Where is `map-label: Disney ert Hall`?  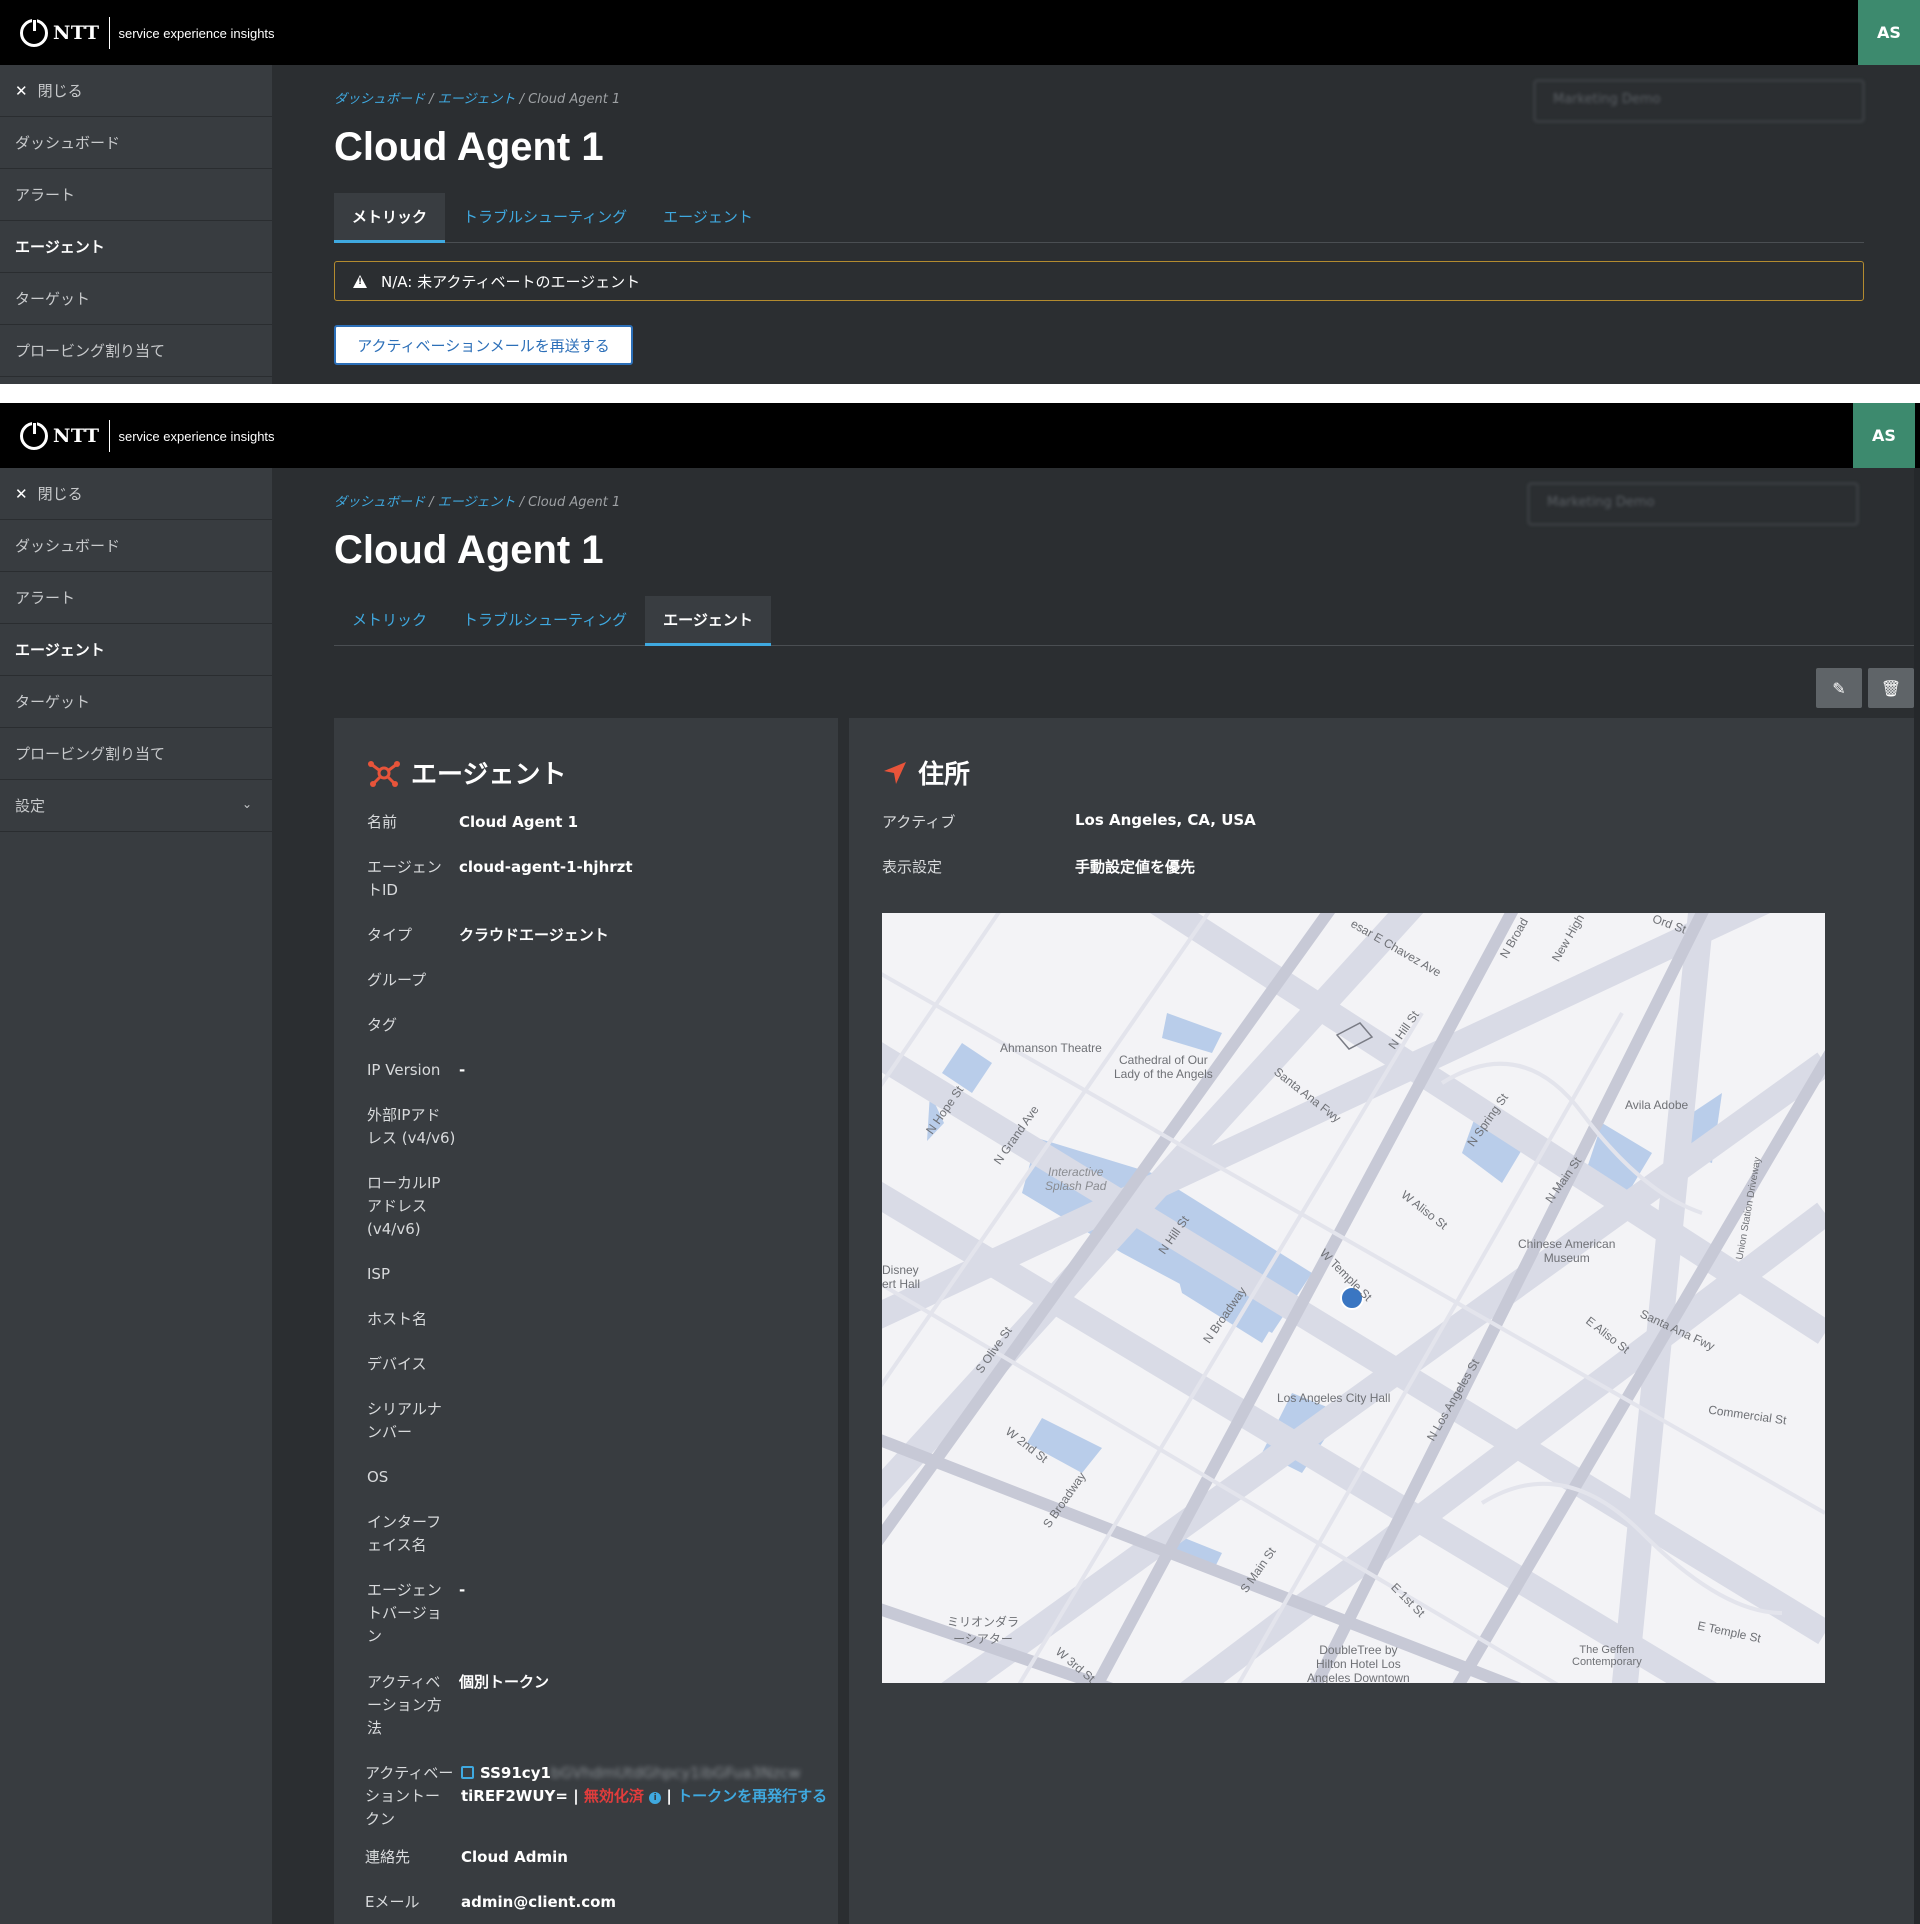
map-label: Disney ert Hall is located at coordinates (901, 1277).